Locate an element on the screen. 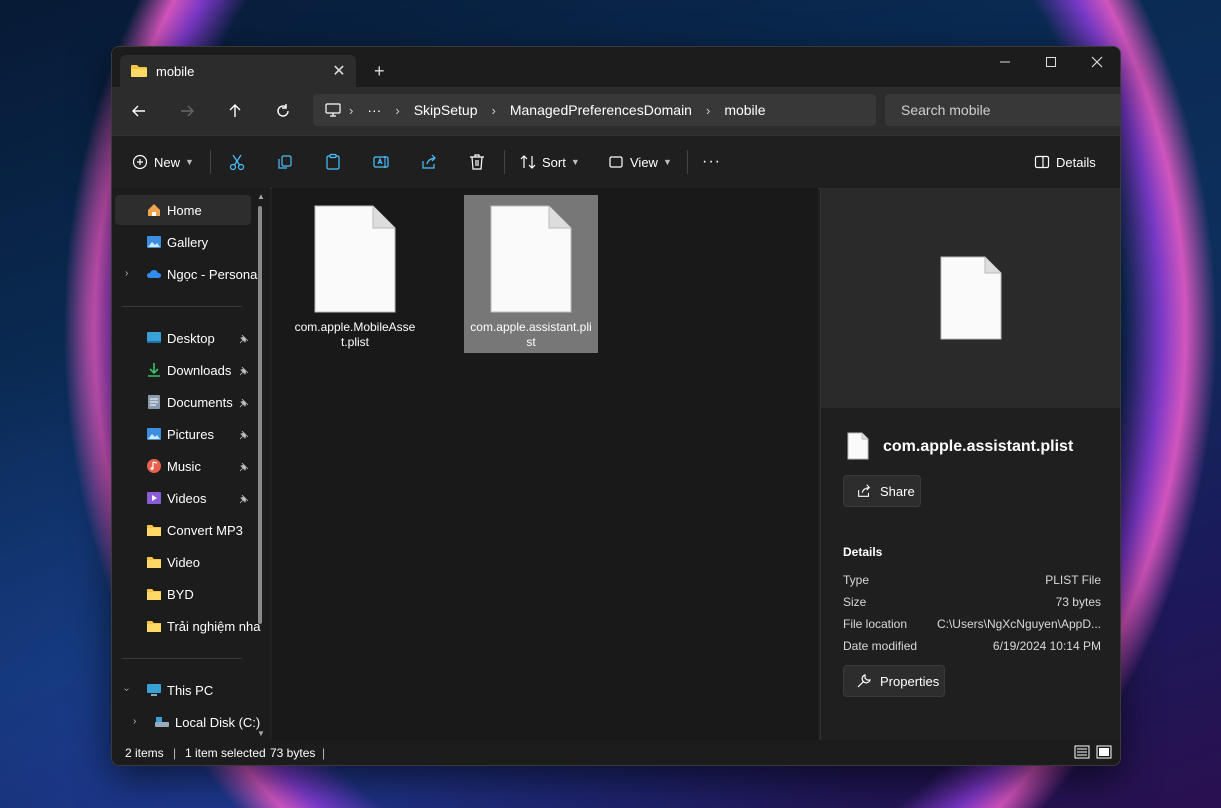  minimize-icon is located at coordinates (1005, 62).